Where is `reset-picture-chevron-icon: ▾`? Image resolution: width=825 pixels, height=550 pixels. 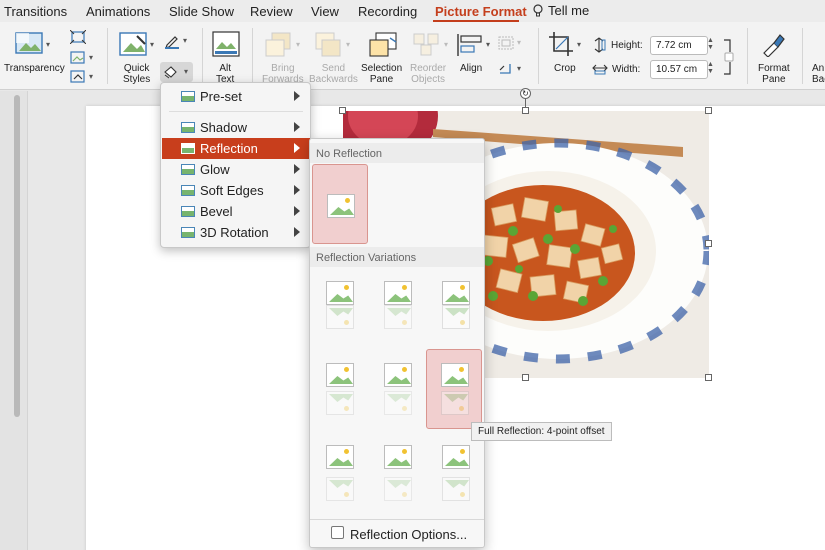 reset-picture-chevron-icon: ▾ is located at coordinates (91, 76).